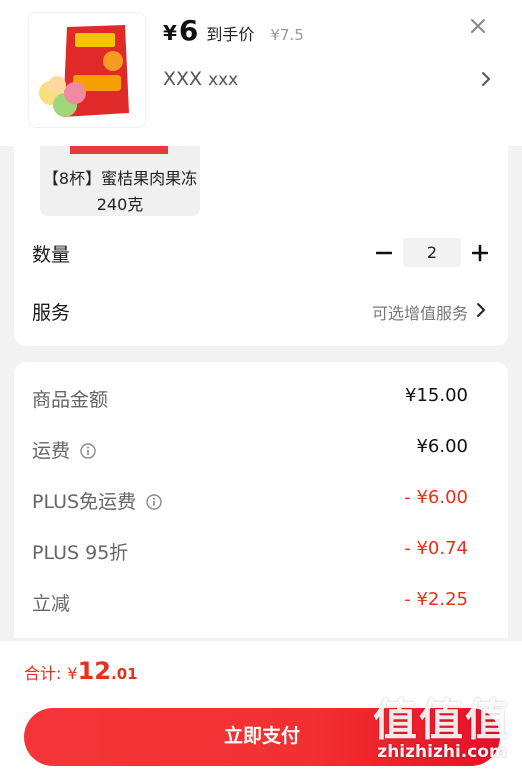 The height and width of the screenshot is (772, 522). Describe the element at coordinates (188, 30) in the screenshot. I see `final-price: 6` at that location.